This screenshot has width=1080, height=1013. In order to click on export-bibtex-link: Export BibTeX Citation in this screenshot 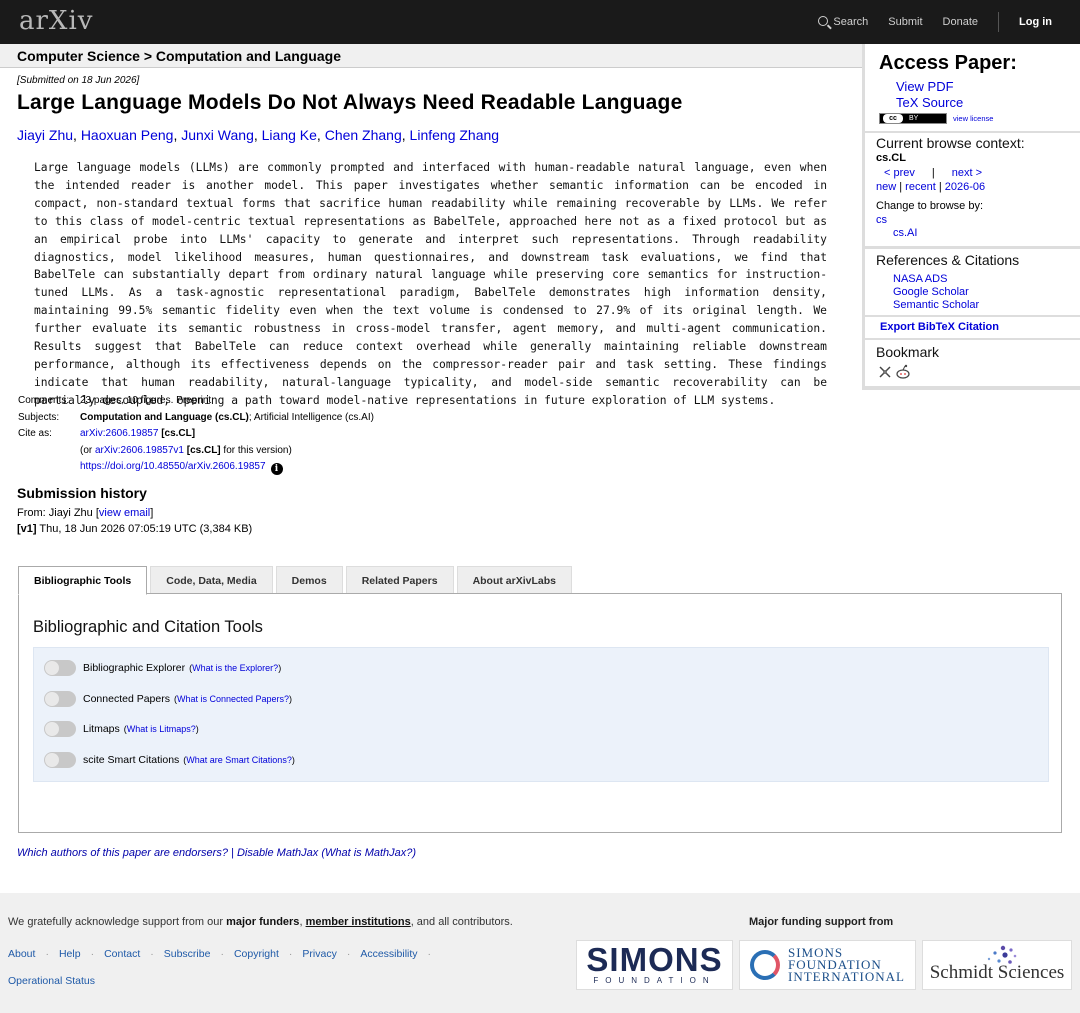, I will do `click(939, 327)`.